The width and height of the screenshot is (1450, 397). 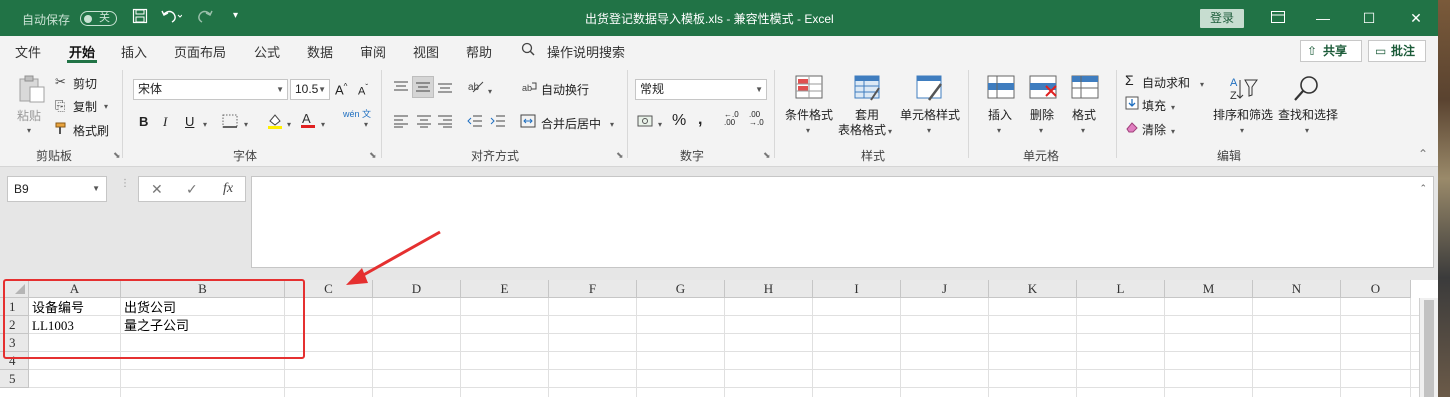 I want to click on clear-button: 清除, so click(x=1154, y=129).